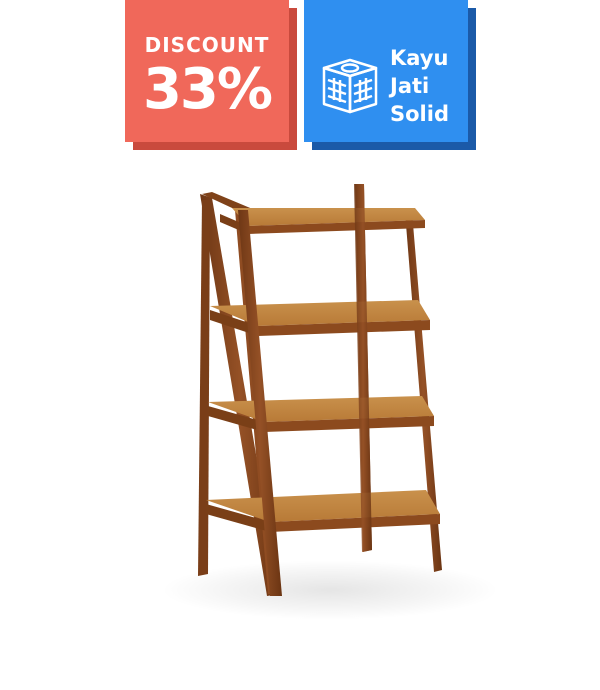  Describe the element at coordinates (207, 89) in the screenshot. I see `discount-value: 33%` at that location.